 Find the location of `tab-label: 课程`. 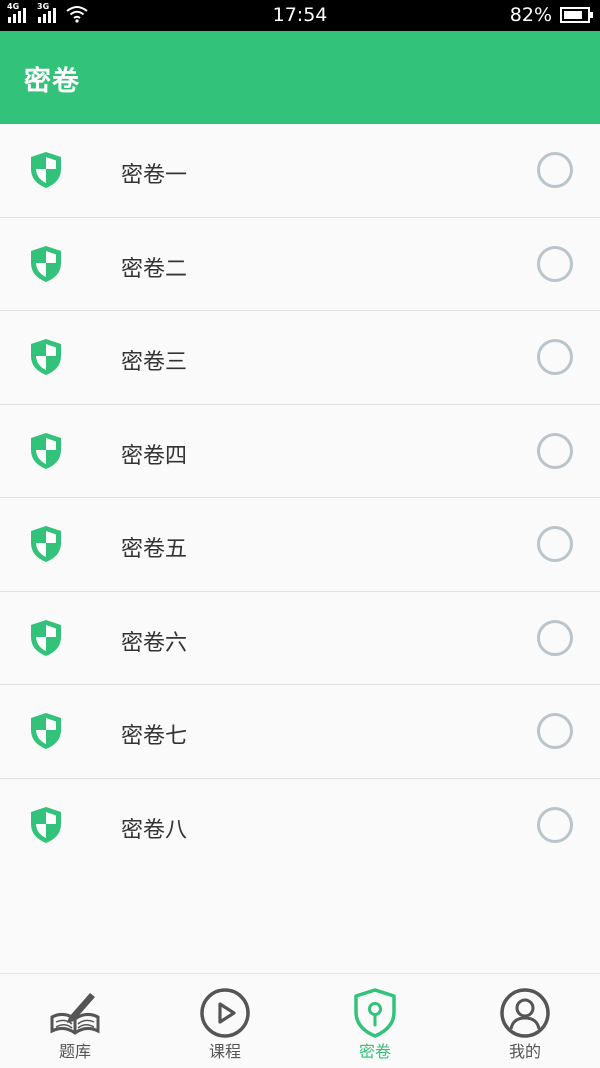

tab-label: 课程 is located at coordinates (224, 1051).